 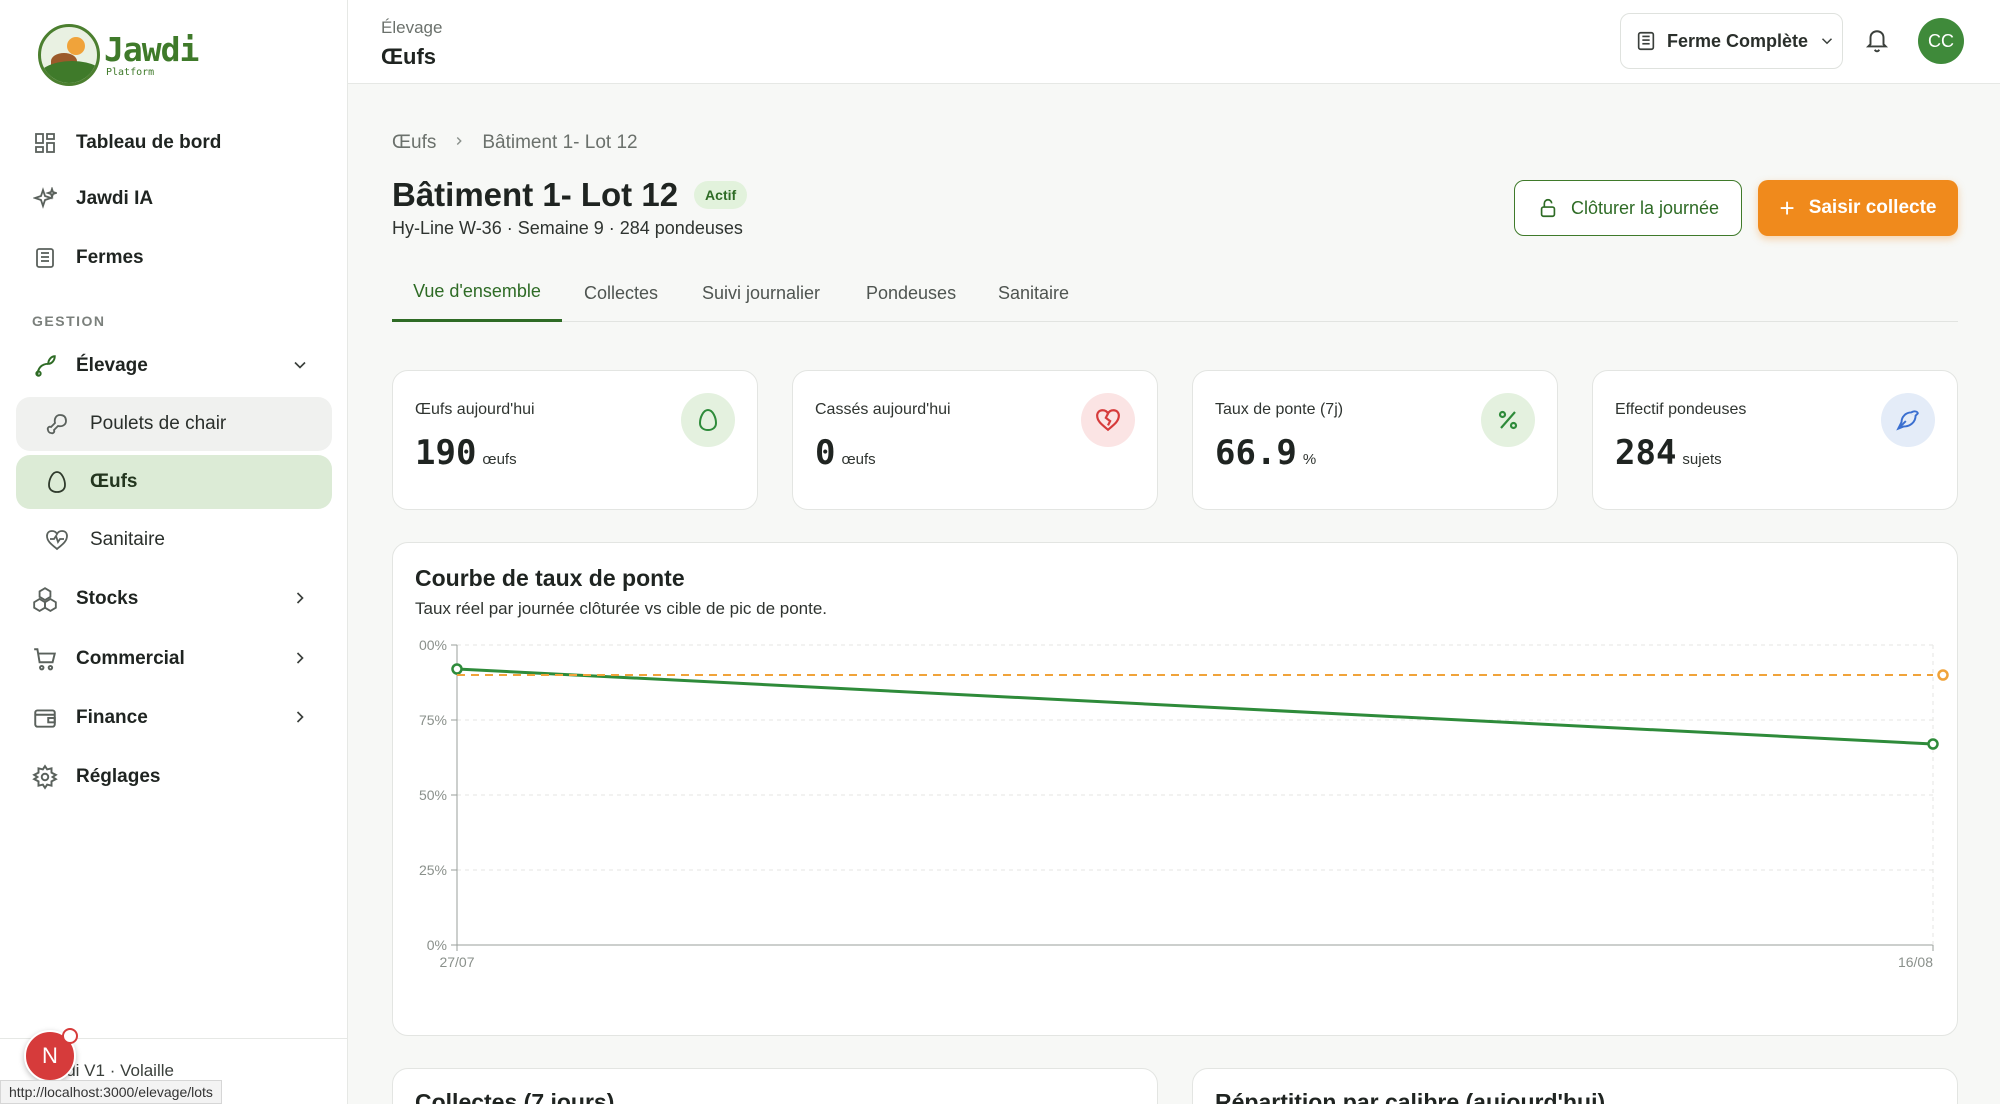 I want to click on user-avatar: CC, so click(x=1941, y=41).